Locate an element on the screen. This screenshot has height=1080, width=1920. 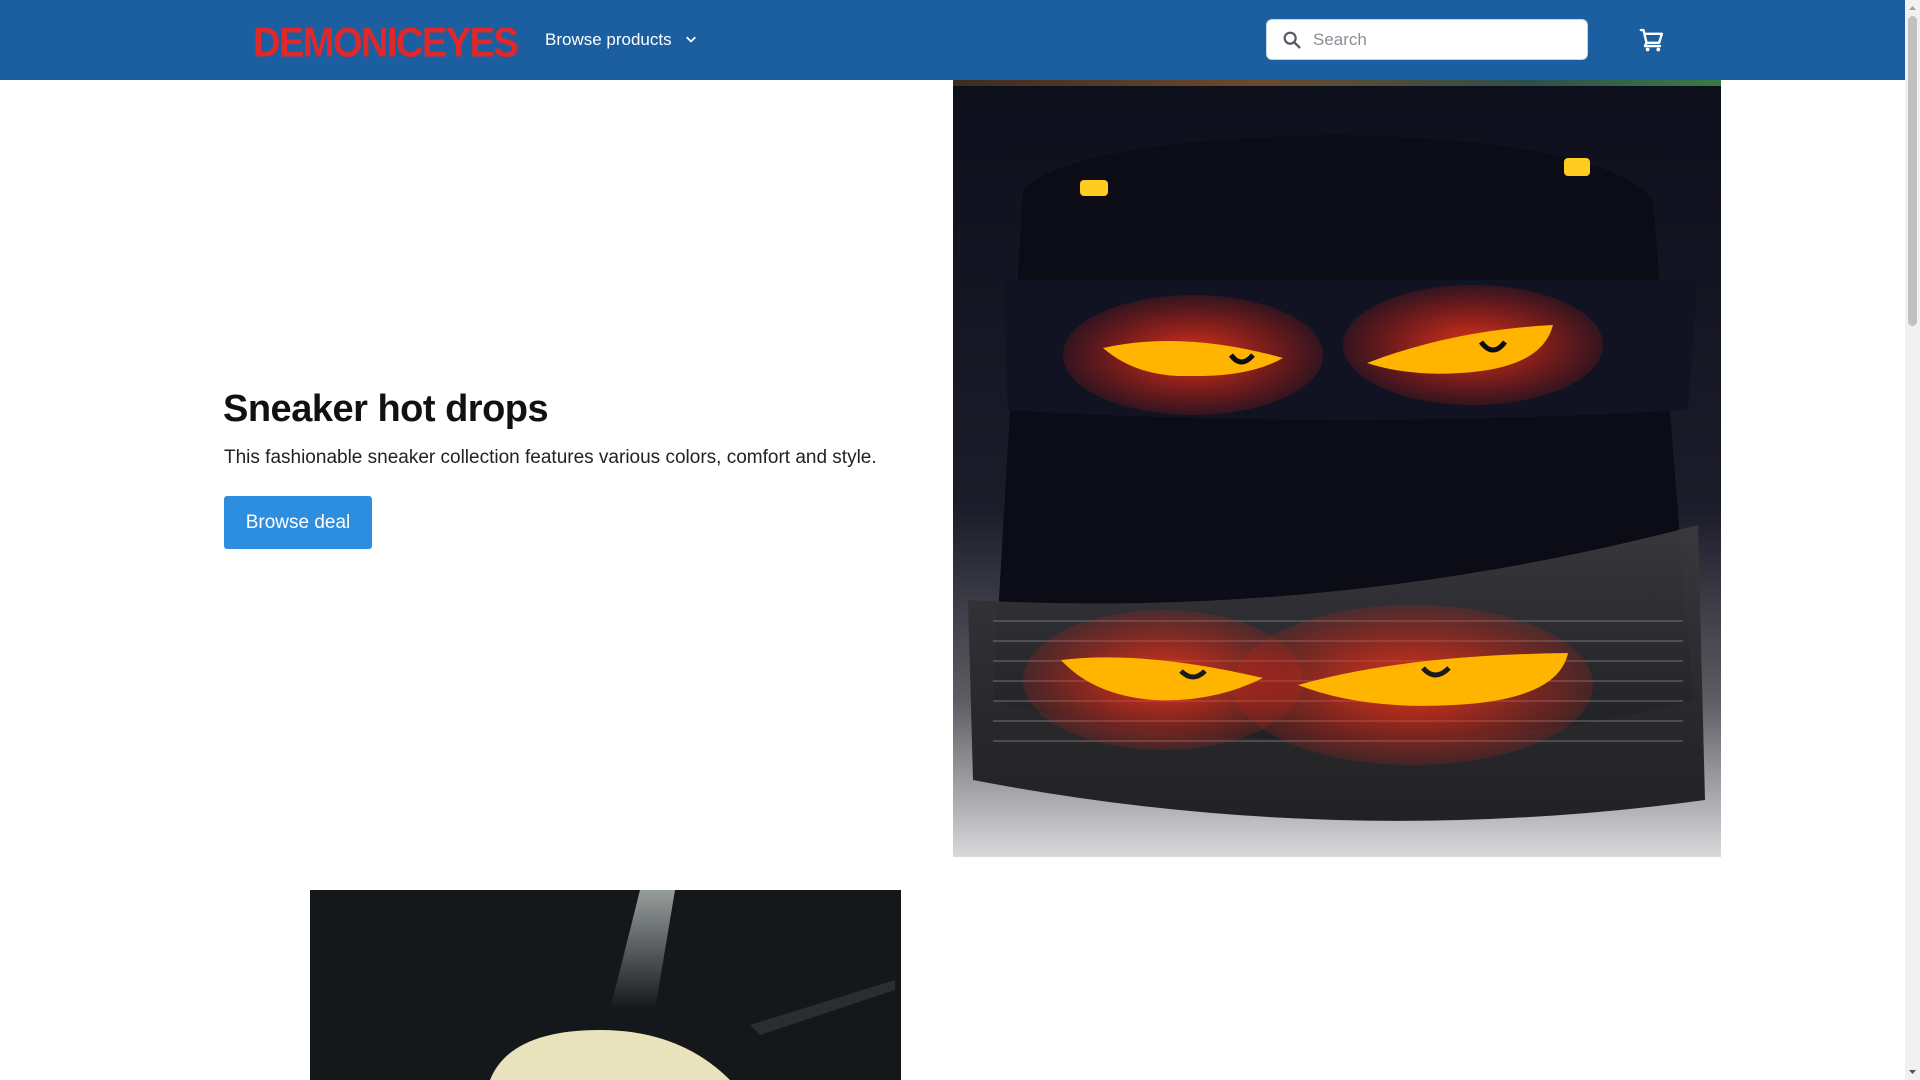
search-box is located at coordinates (1427, 39).